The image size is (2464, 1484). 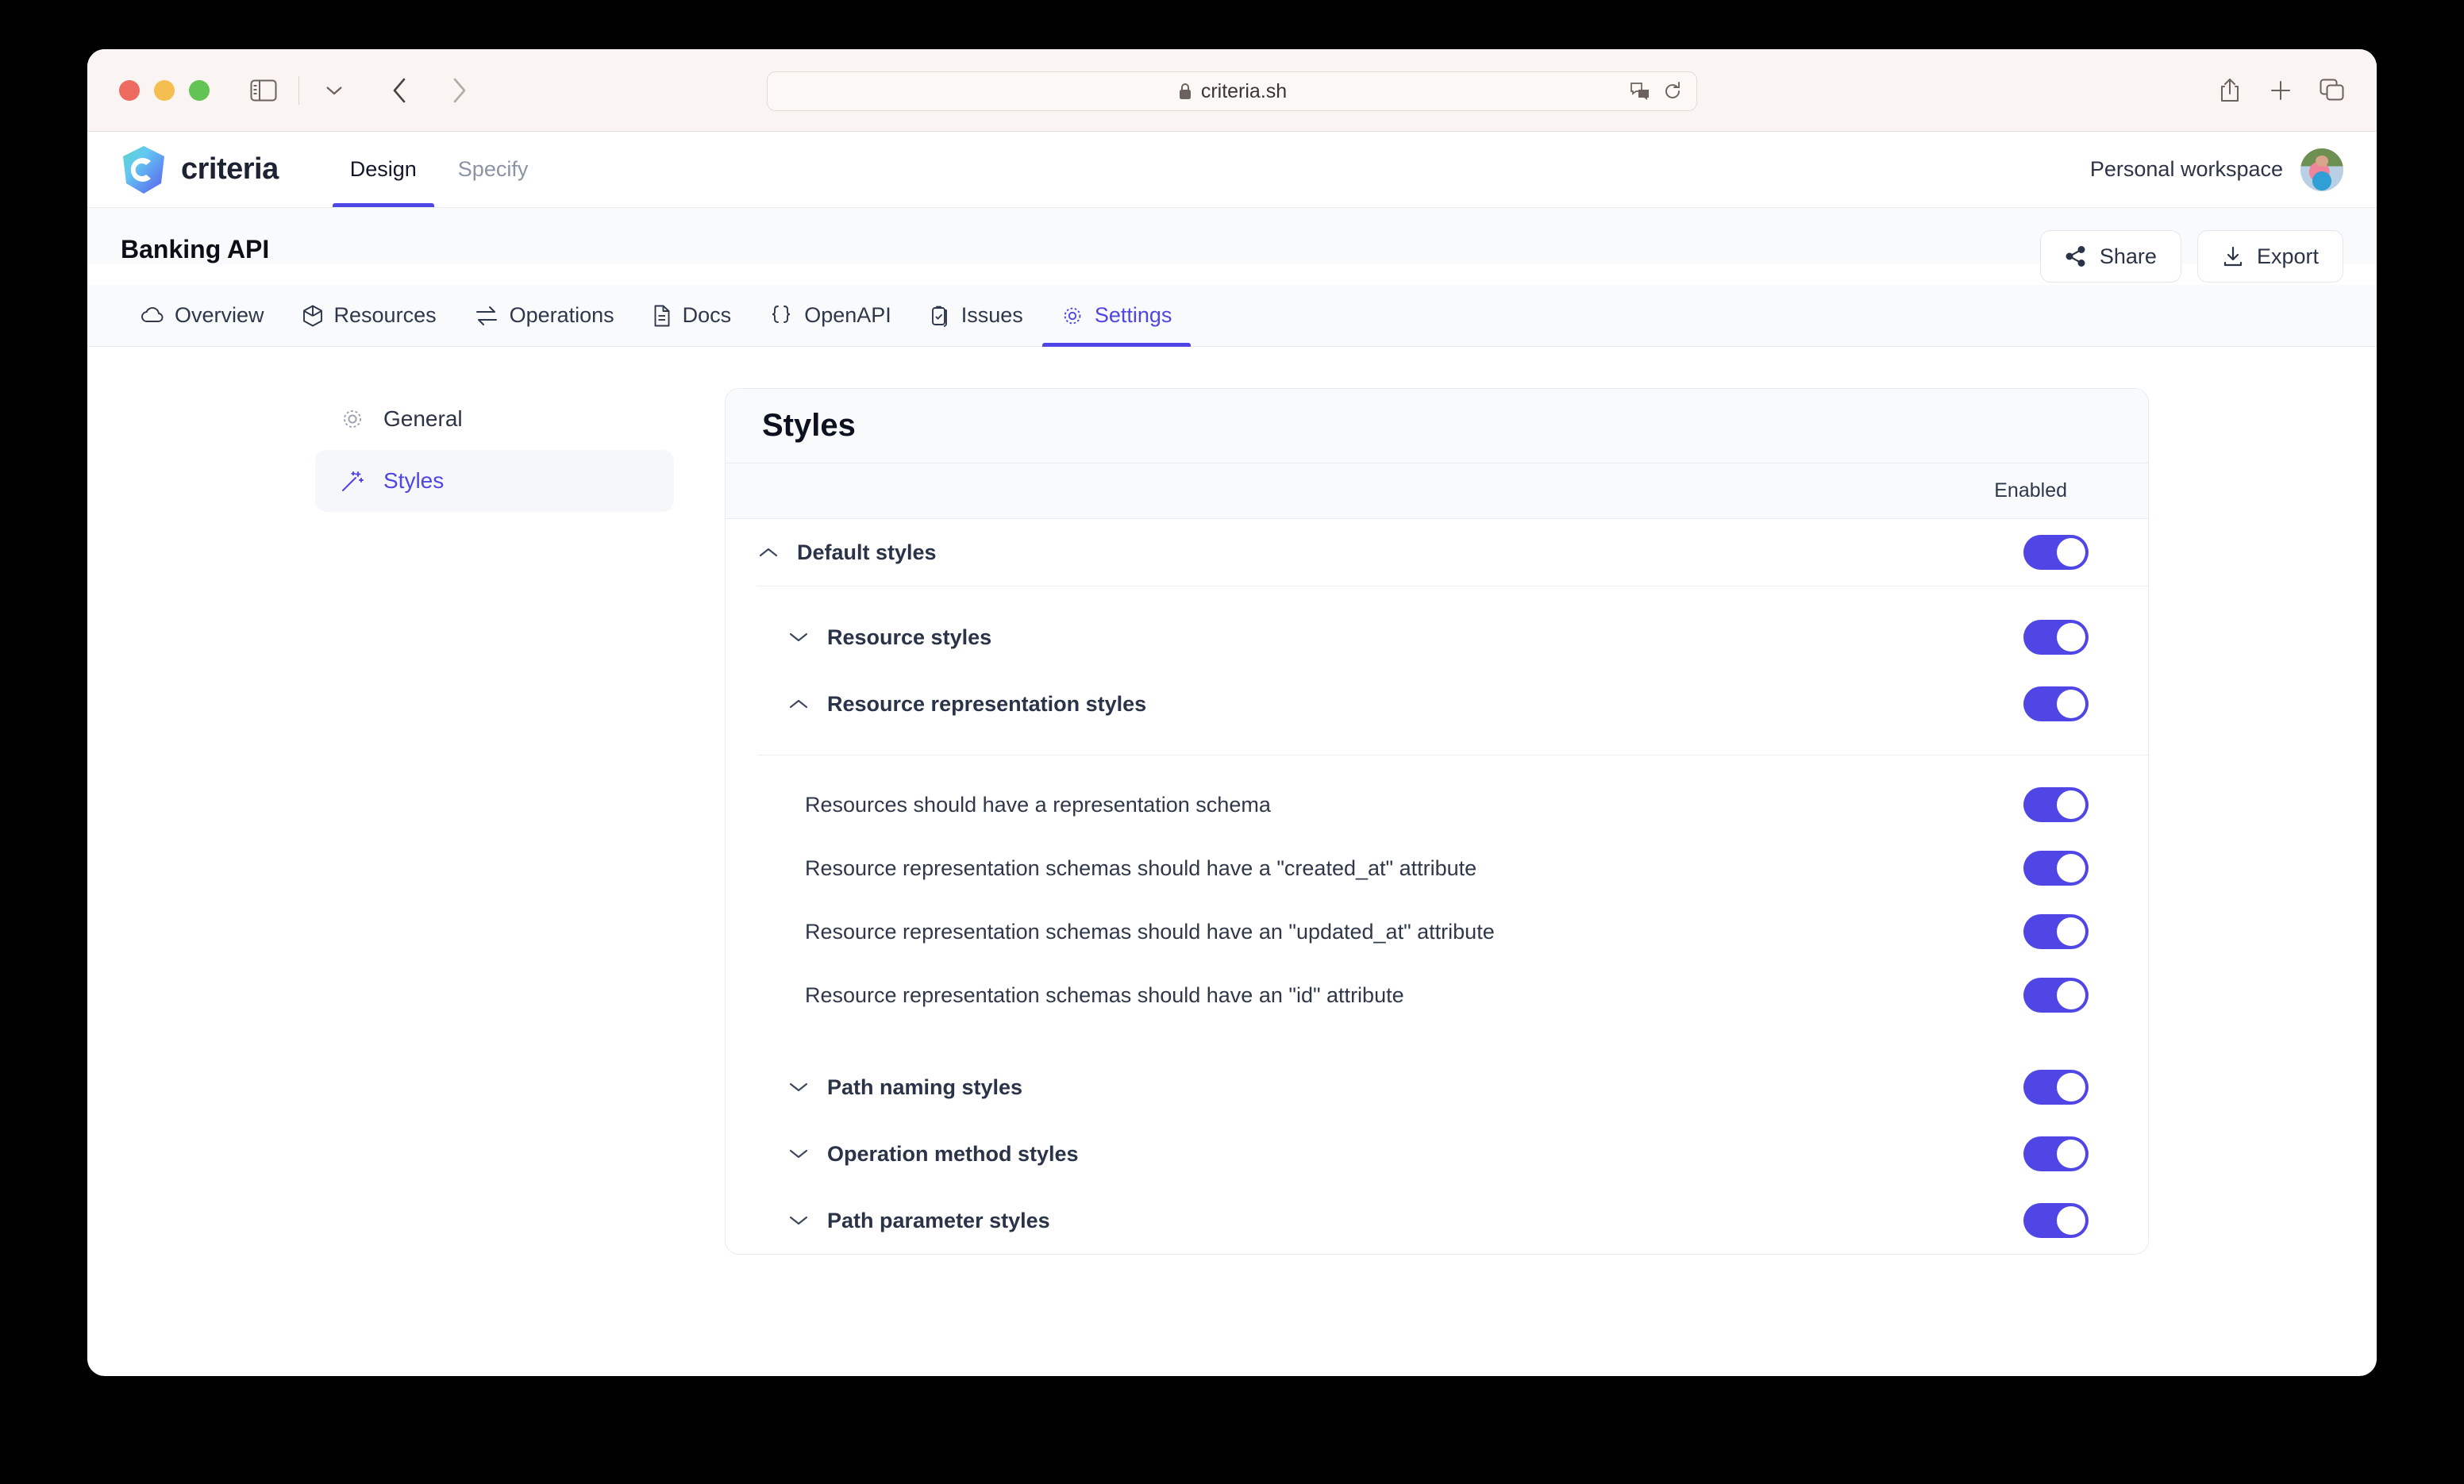 What do you see at coordinates (544, 315) in the screenshot?
I see `tab-operations: Operations` at bounding box center [544, 315].